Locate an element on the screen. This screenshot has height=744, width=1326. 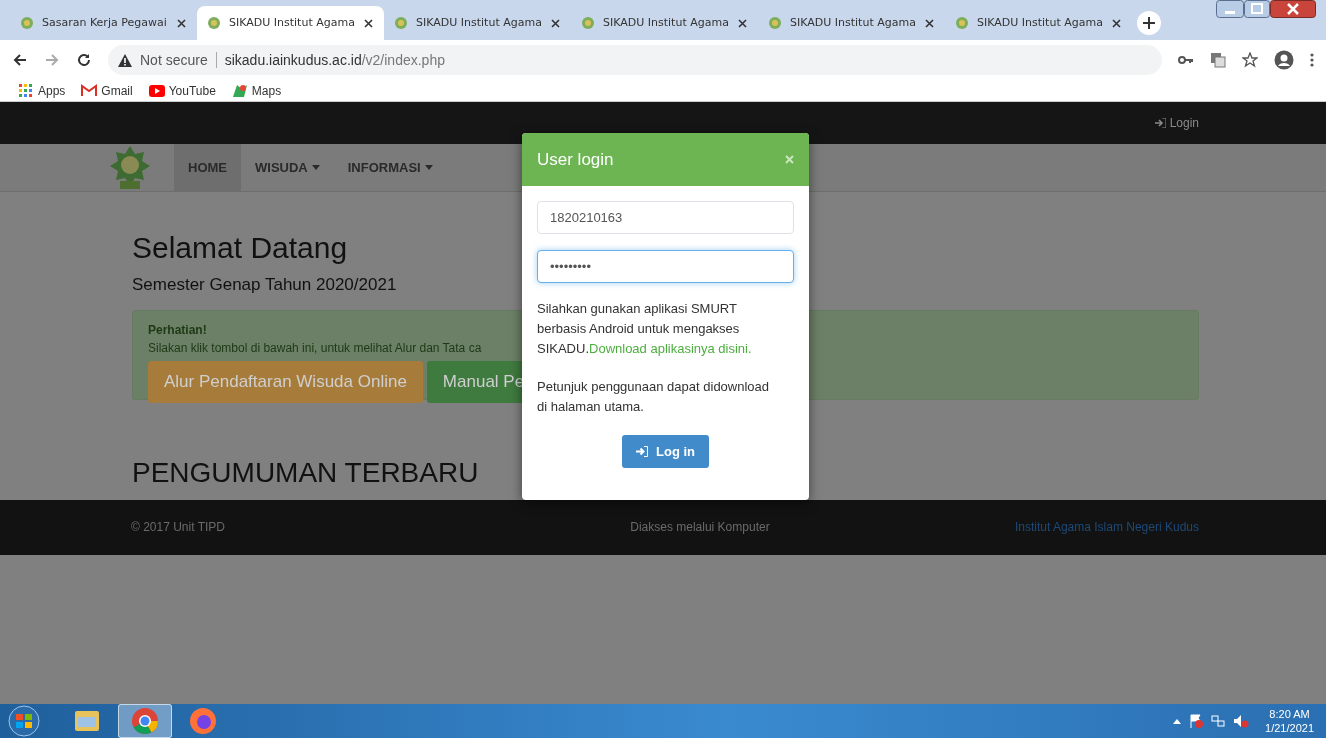
username-field: 1820210163 is located at coordinates (665, 217).